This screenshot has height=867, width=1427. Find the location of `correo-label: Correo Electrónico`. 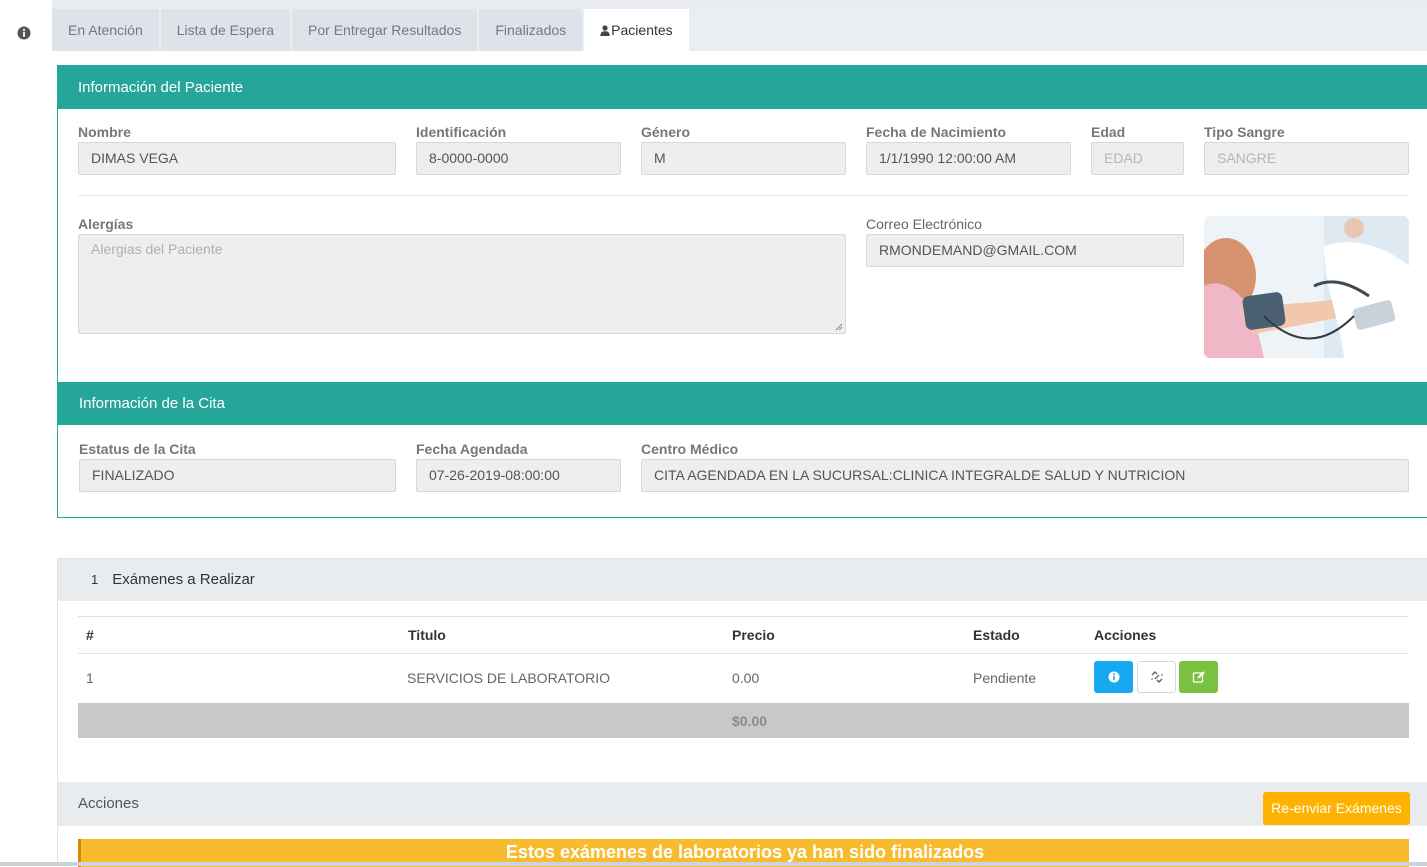

correo-label: Correo Electrónico is located at coordinates (924, 224).